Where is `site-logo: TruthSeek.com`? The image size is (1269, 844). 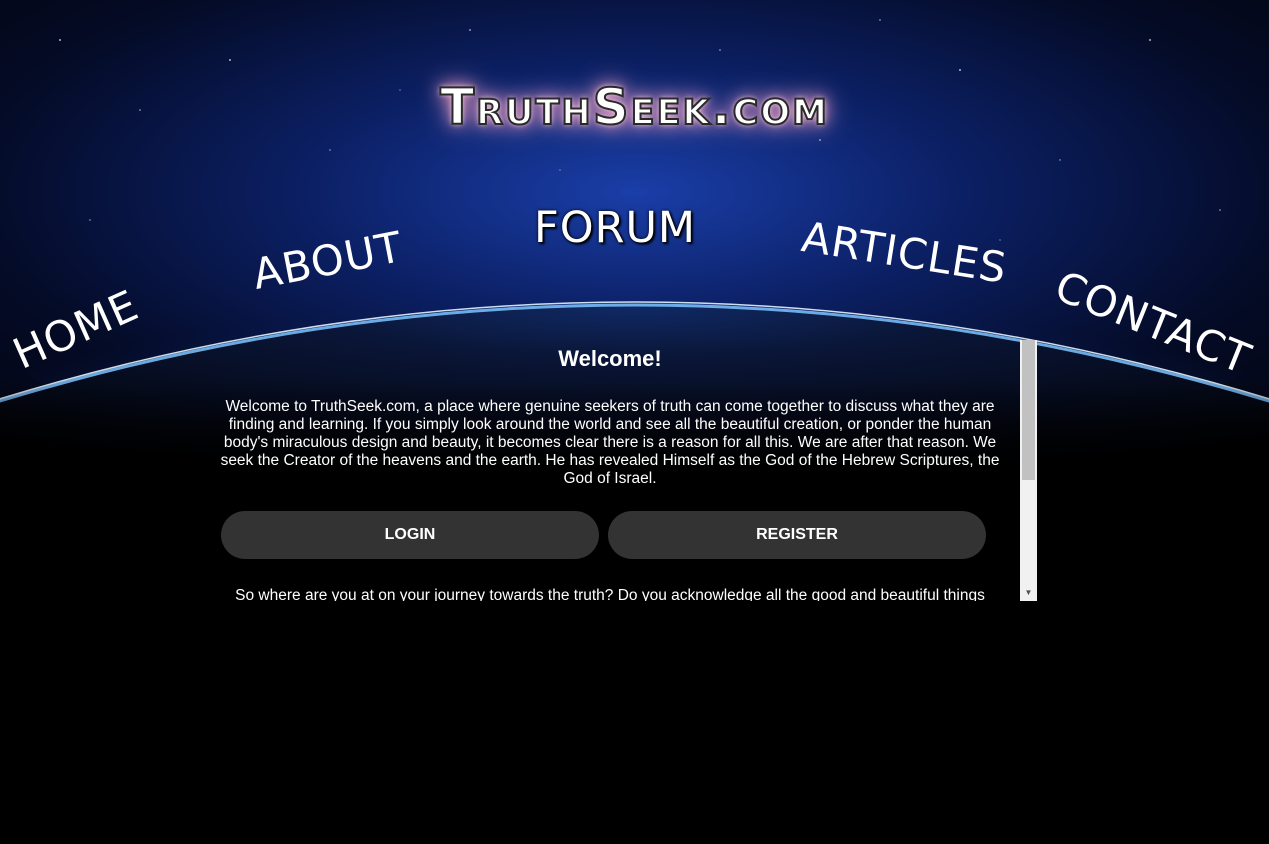 site-logo: TruthSeek.com is located at coordinates (634, 107).